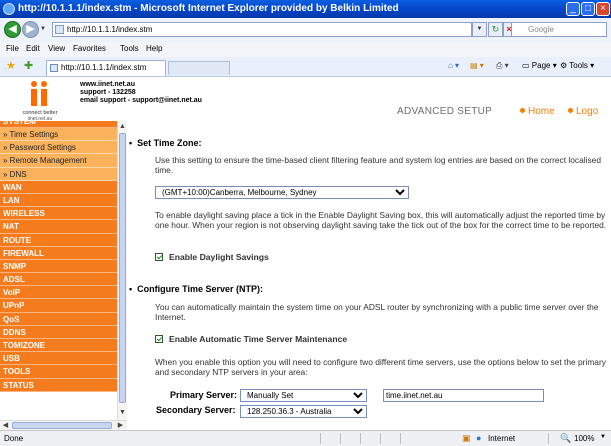 This screenshot has height=446, width=611. Describe the element at coordinates (56, 48) in the screenshot. I see `menu-view: View` at that location.